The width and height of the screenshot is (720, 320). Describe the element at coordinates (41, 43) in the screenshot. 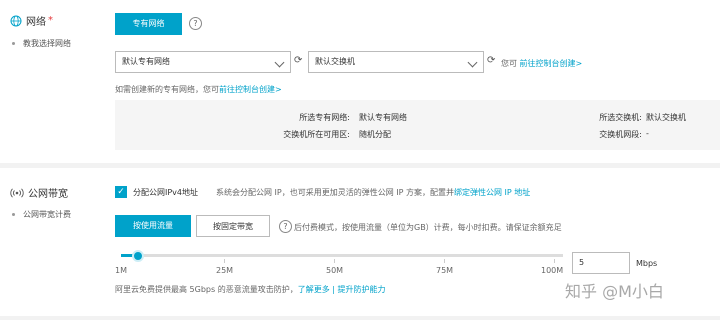

I see `network-help-link: 教我选择网络` at that location.